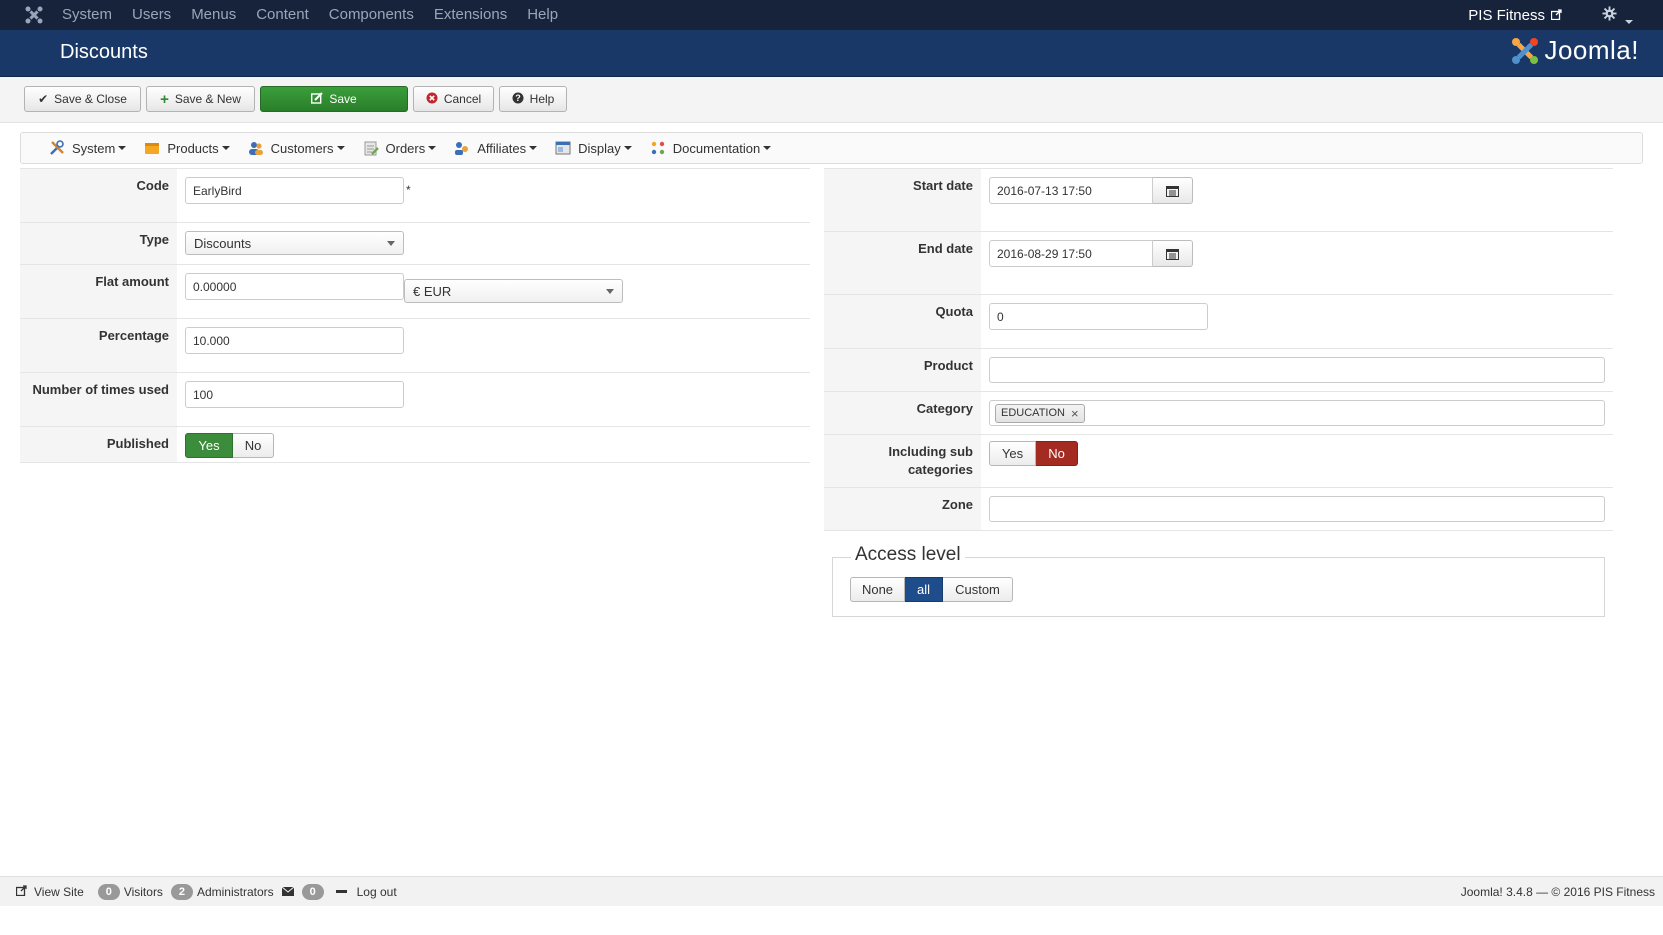 The height and width of the screenshot is (935, 1663). What do you see at coordinates (294, 394) in the screenshot?
I see `times-used-input: 100` at bounding box center [294, 394].